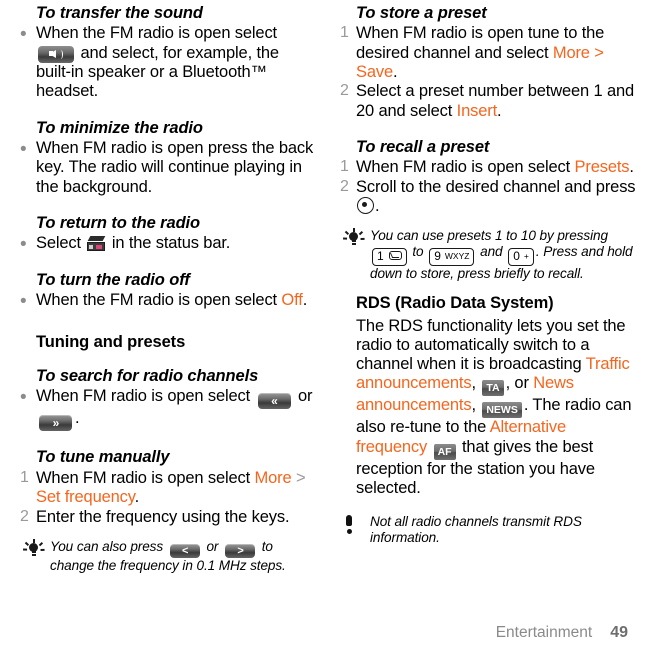 The height and width of the screenshot is (651, 648). I want to click on ta-tag-icon: TA, so click(493, 388).